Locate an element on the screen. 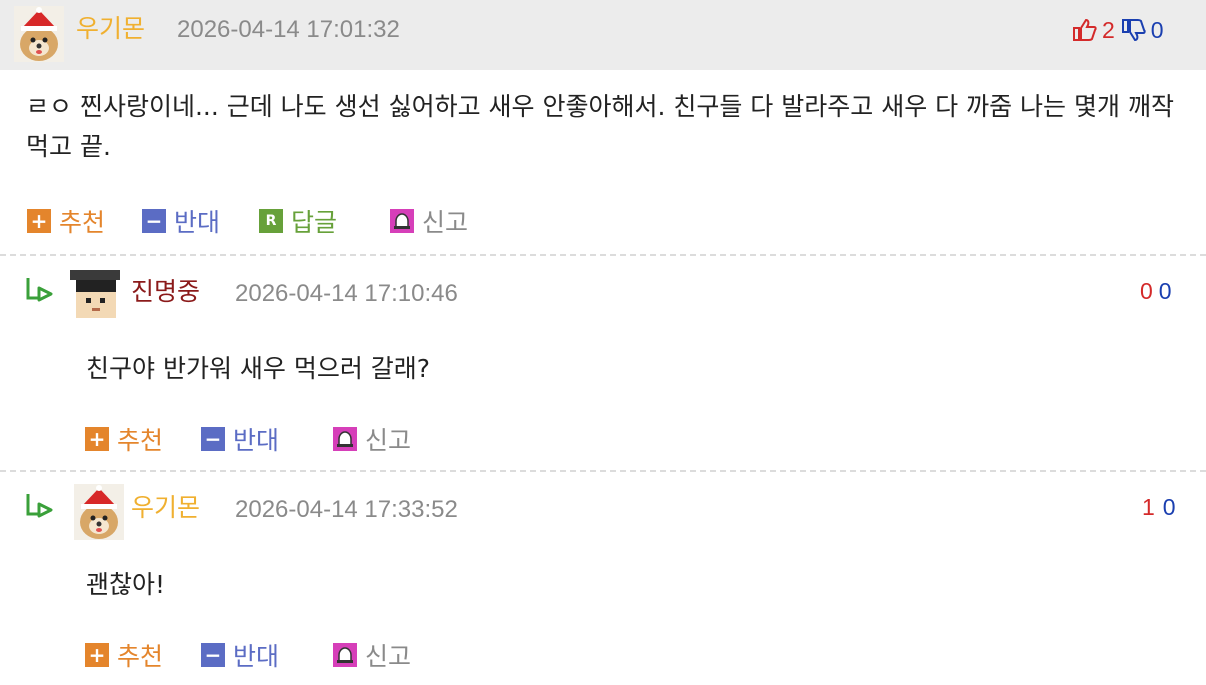 The image size is (1206, 685). comment-date: 2026-04-14 17:10:46 is located at coordinates (346, 293).